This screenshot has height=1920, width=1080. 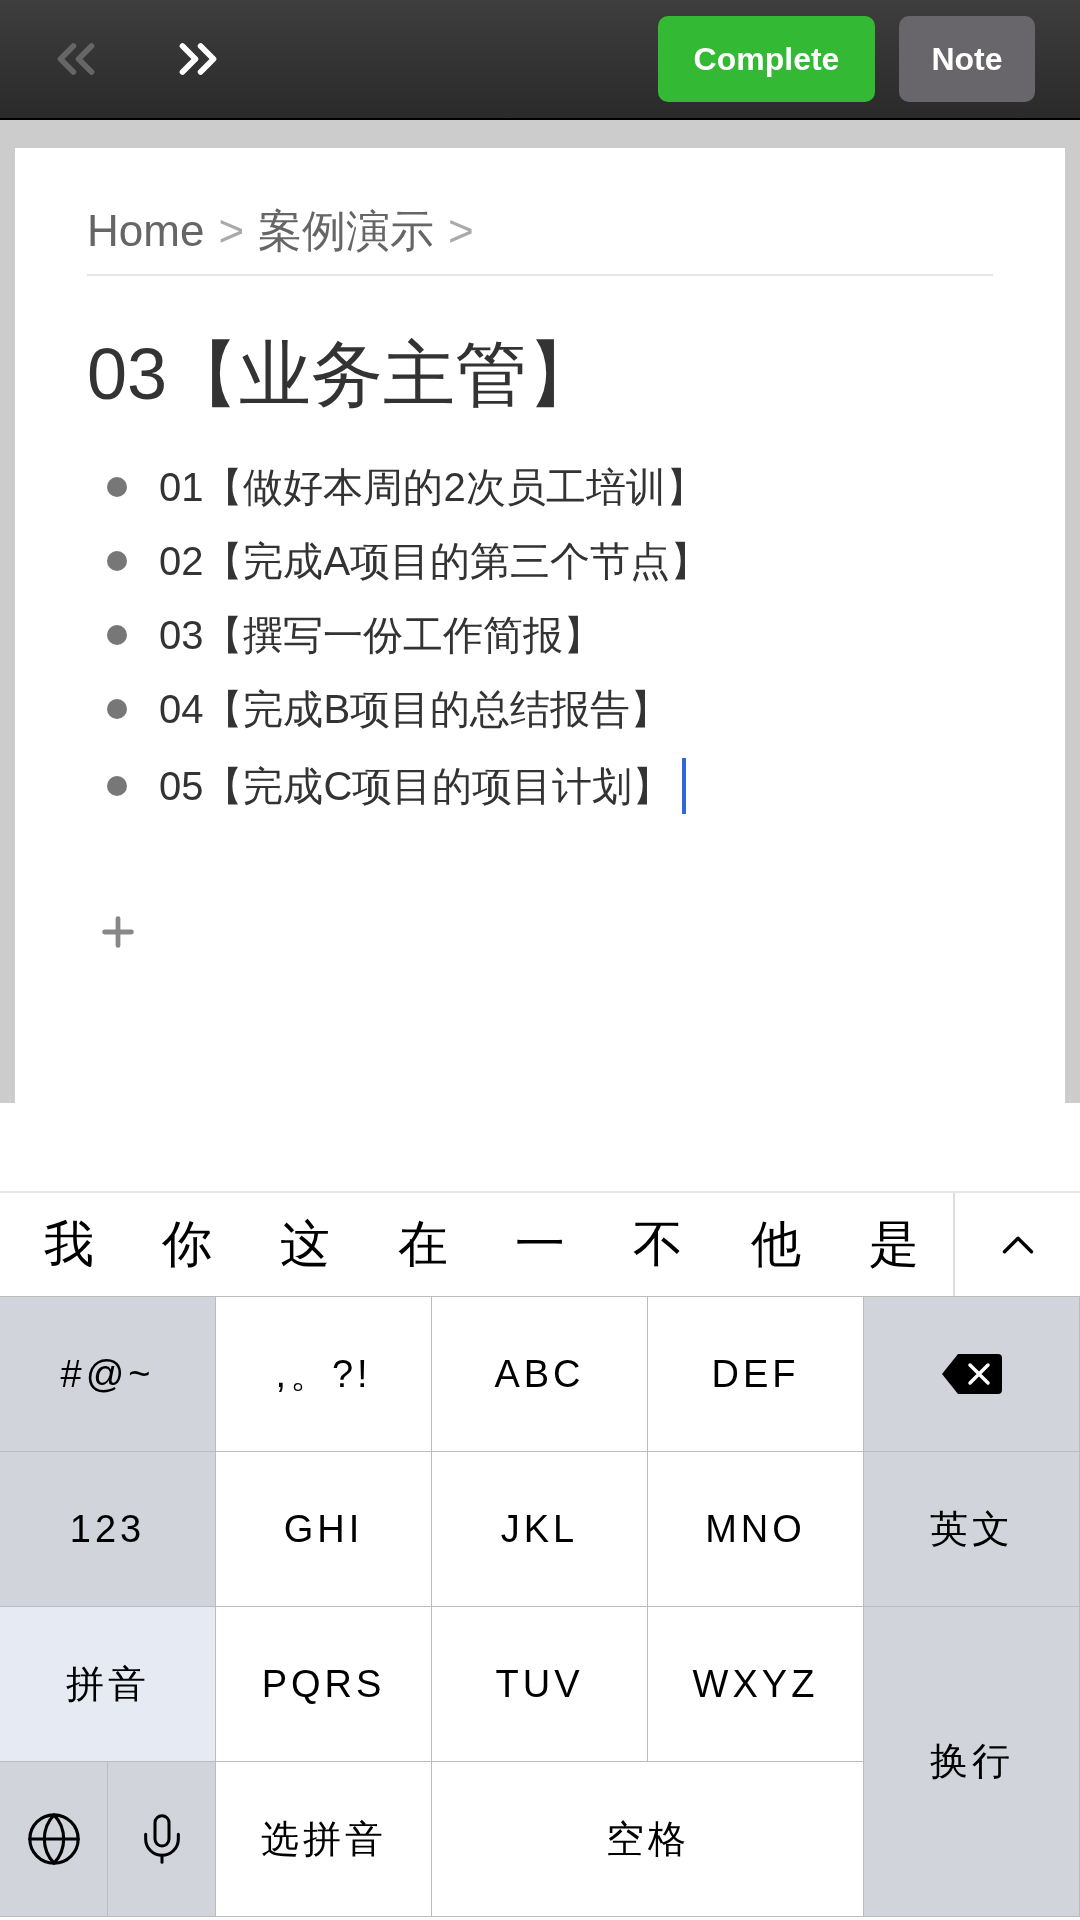 What do you see at coordinates (324, 1839) in the screenshot?
I see `keyboard-key: 选拼音` at bounding box center [324, 1839].